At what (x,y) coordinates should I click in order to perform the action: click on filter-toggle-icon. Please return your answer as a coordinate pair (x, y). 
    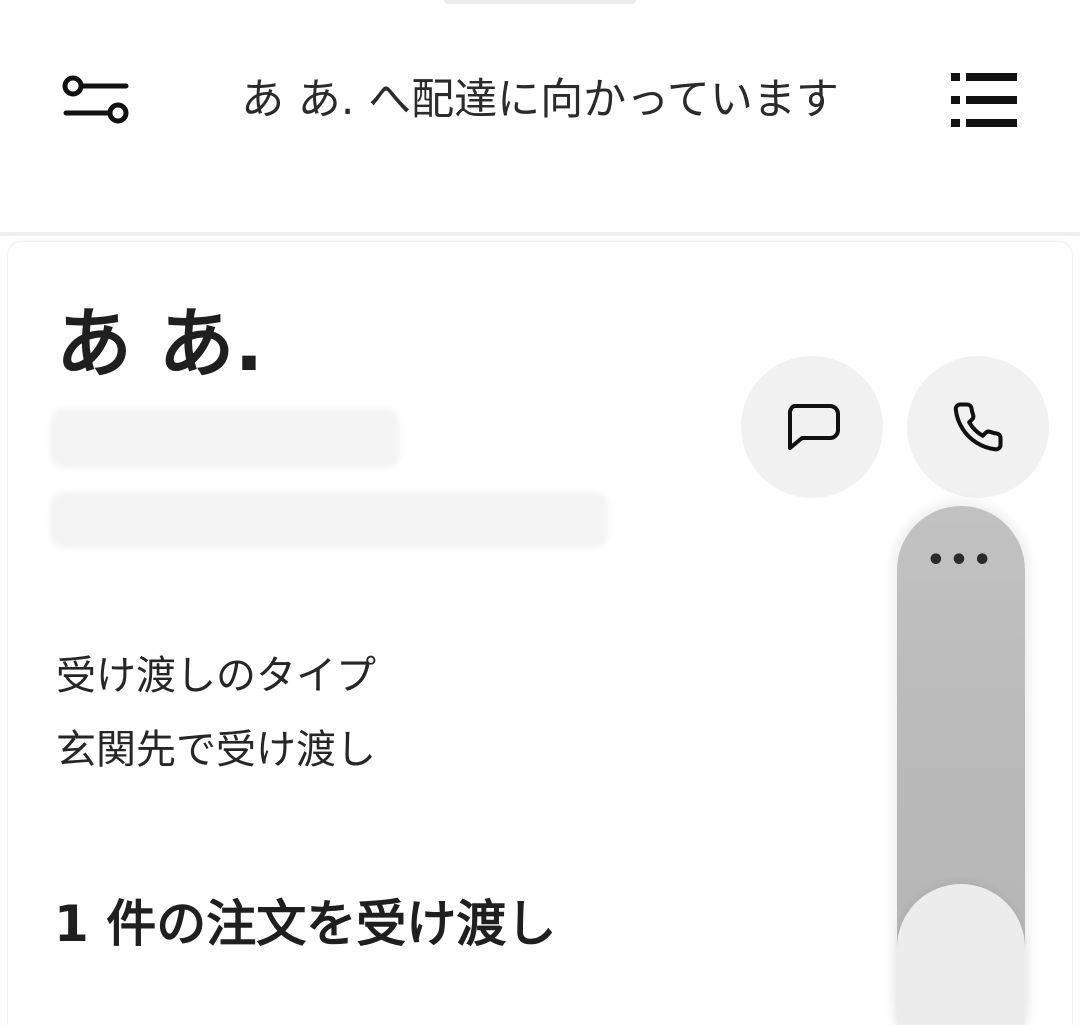
    Looking at the image, I should click on (95, 99).